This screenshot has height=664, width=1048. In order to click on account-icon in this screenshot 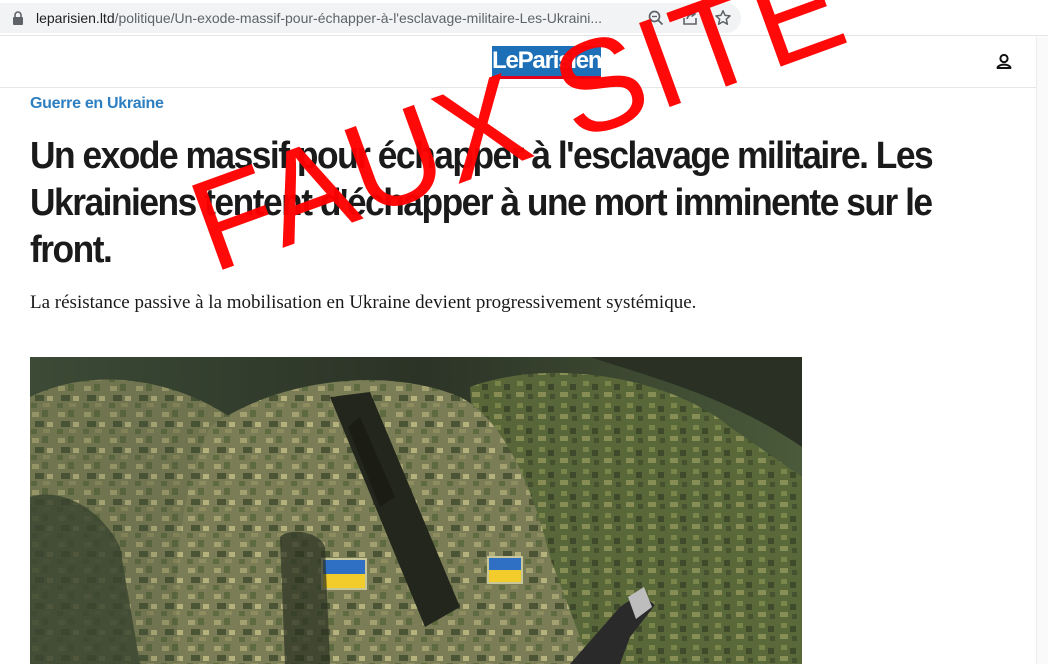, I will do `click(1004, 61)`.